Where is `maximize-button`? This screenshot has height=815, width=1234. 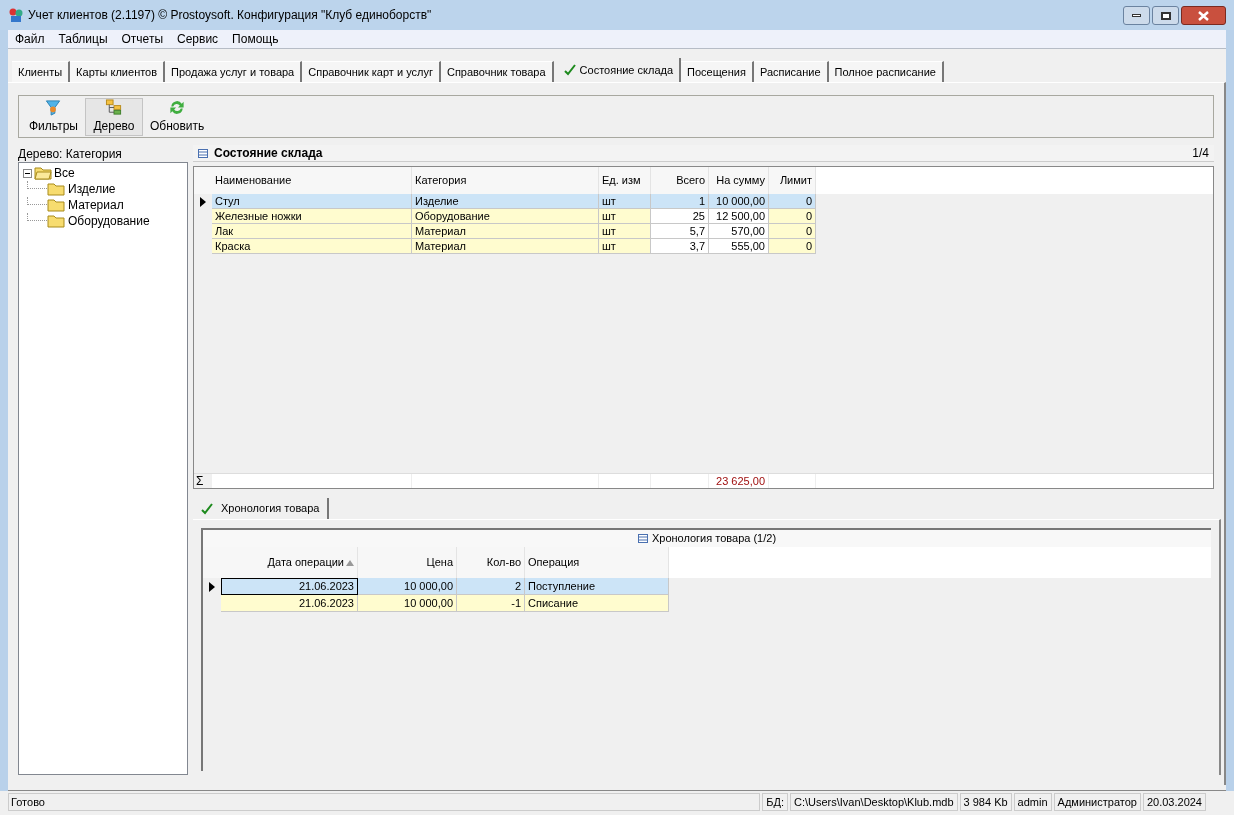
maximize-button is located at coordinates (1165, 15).